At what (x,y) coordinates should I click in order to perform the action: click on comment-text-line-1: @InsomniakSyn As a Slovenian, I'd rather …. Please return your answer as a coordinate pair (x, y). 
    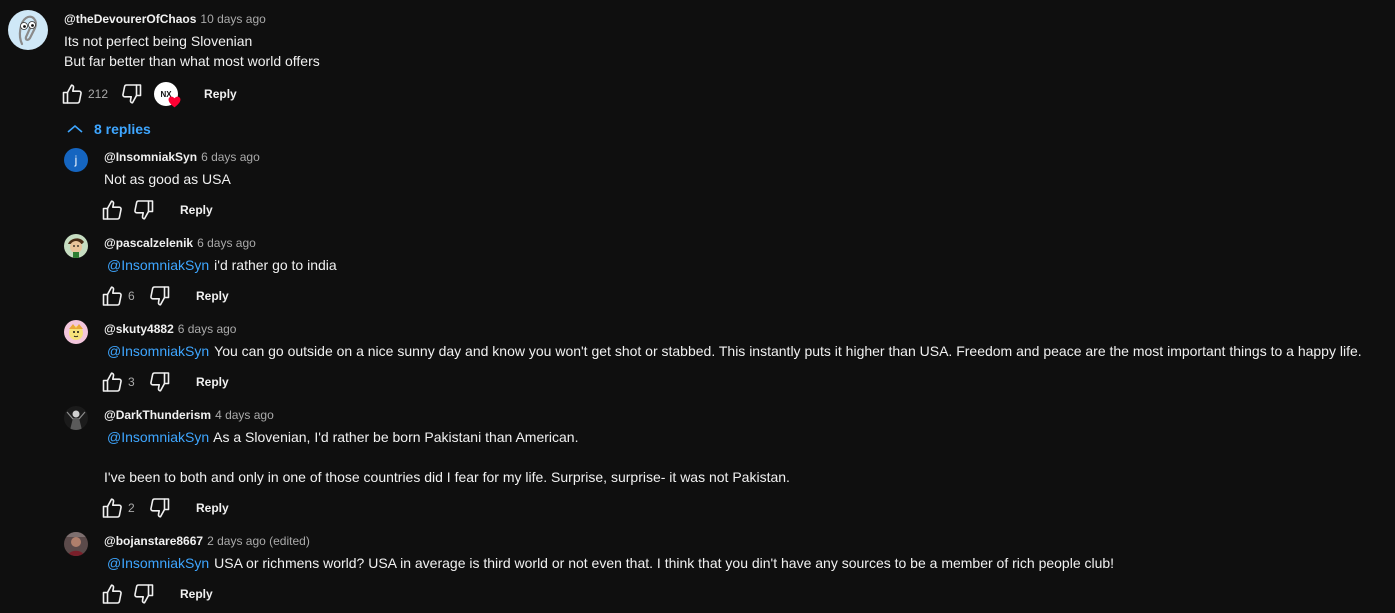
    Looking at the image, I should click on (341, 437).